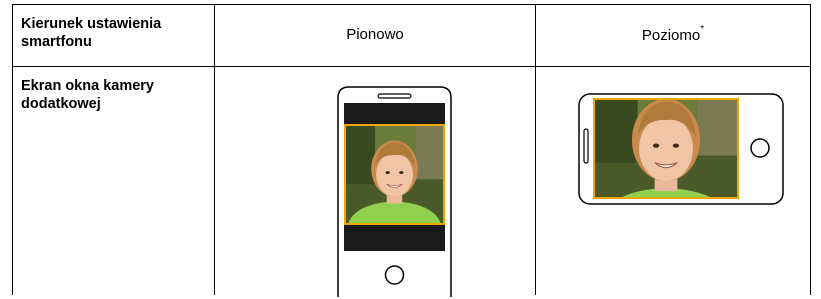 The width and height of the screenshot is (821, 299). I want to click on portrait-header-cell: Pionowo, so click(375, 35).